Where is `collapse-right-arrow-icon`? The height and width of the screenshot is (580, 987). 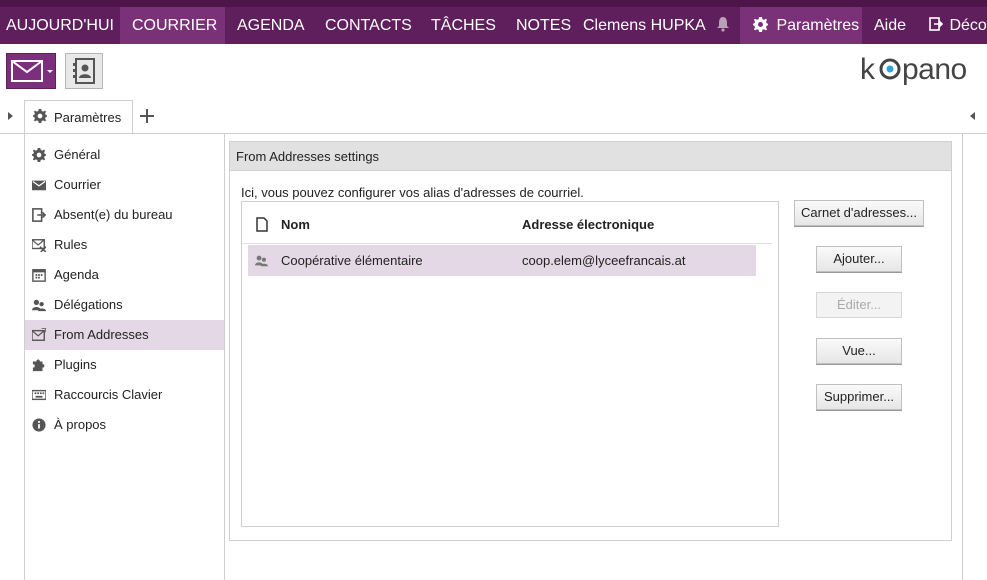 collapse-right-arrow-icon is located at coordinates (972, 116).